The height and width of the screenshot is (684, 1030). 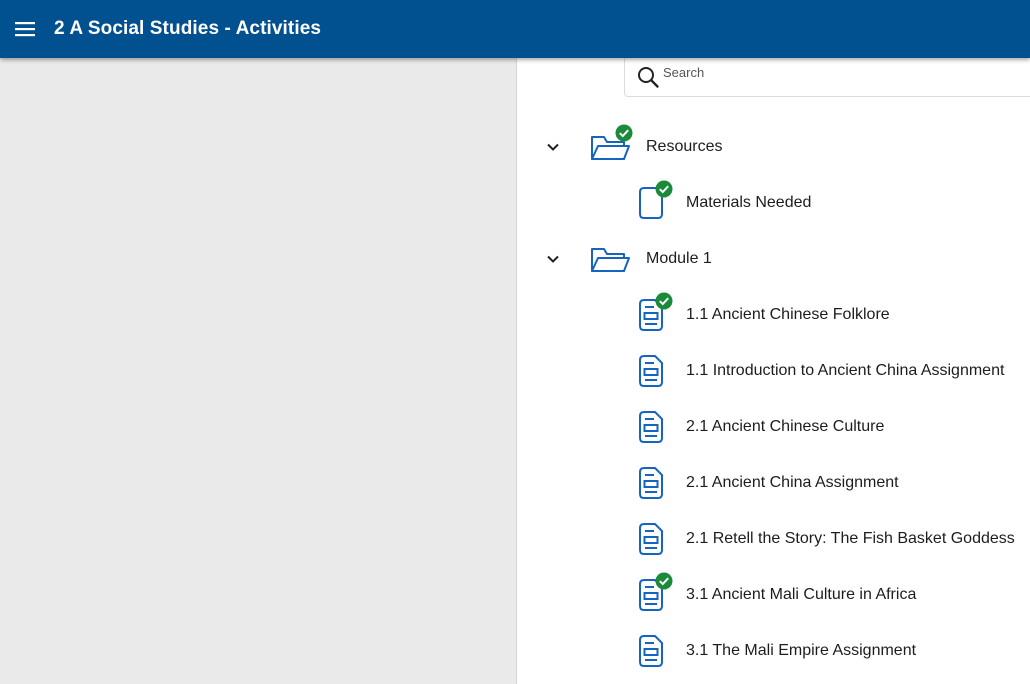 What do you see at coordinates (788, 314) in the screenshot?
I see `item-label: 1.1 Ancient Chinese Folklore` at bounding box center [788, 314].